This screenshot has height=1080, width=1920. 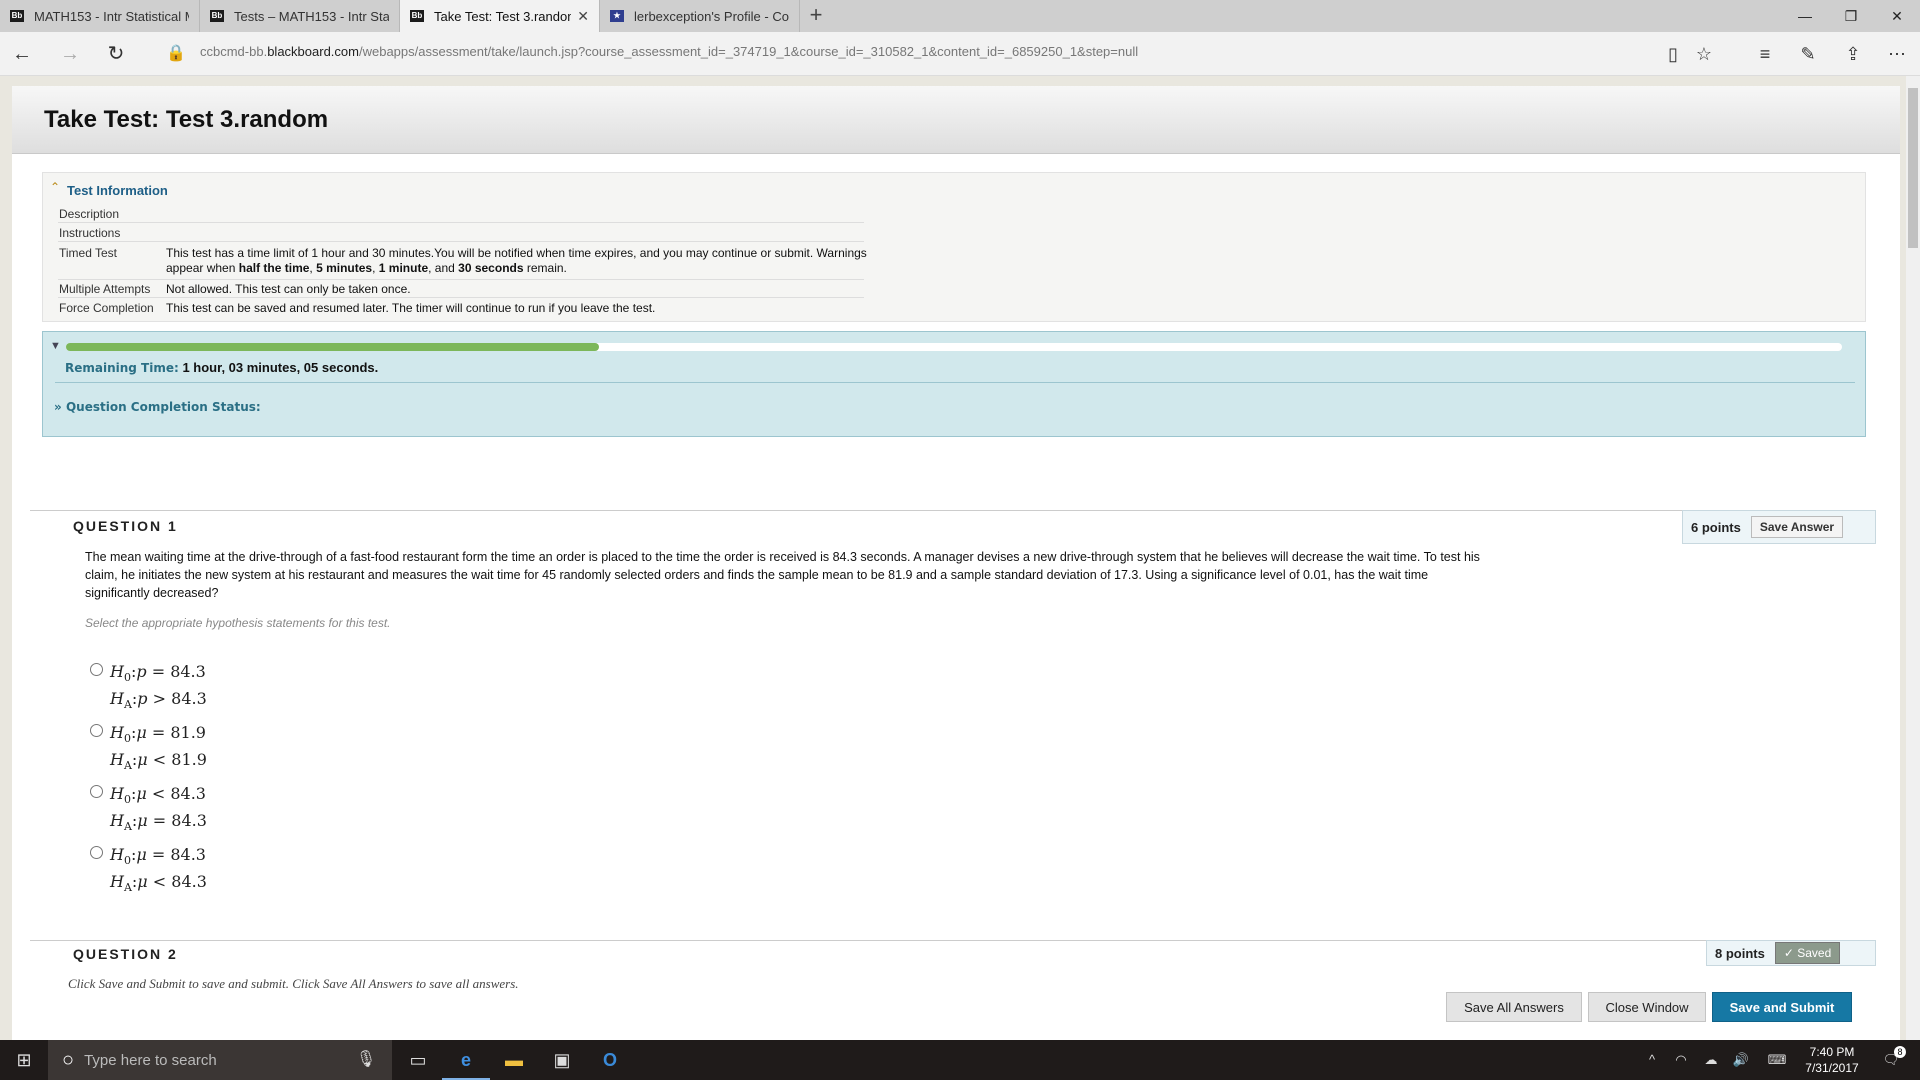 What do you see at coordinates (1897, 54) in the screenshot?
I see `more-icon: ⋯` at bounding box center [1897, 54].